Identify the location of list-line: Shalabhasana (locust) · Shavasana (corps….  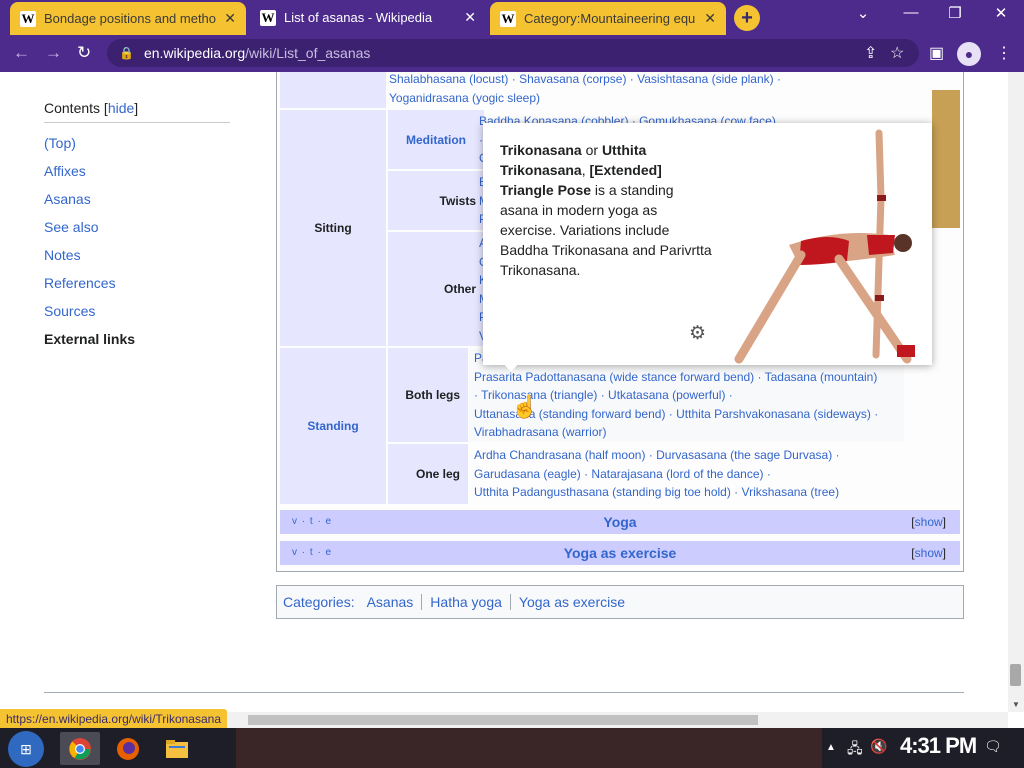
(644, 80).